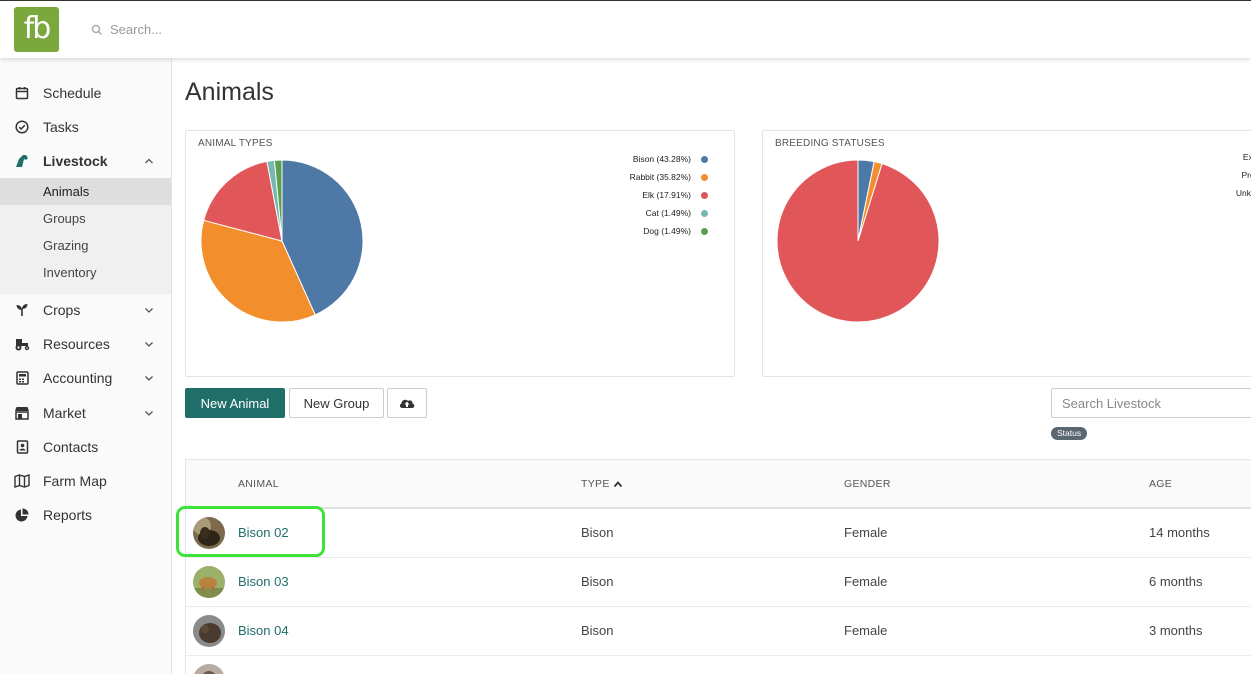 The width and height of the screenshot is (1251, 674). I want to click on horse-head-icon, so click(22, 161).